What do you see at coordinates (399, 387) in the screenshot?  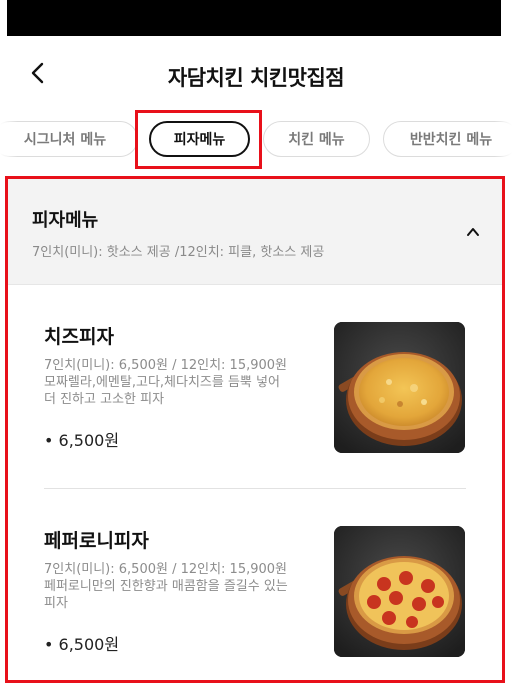 I see `cheese-pizza-image` at bounding box center [399, 387].